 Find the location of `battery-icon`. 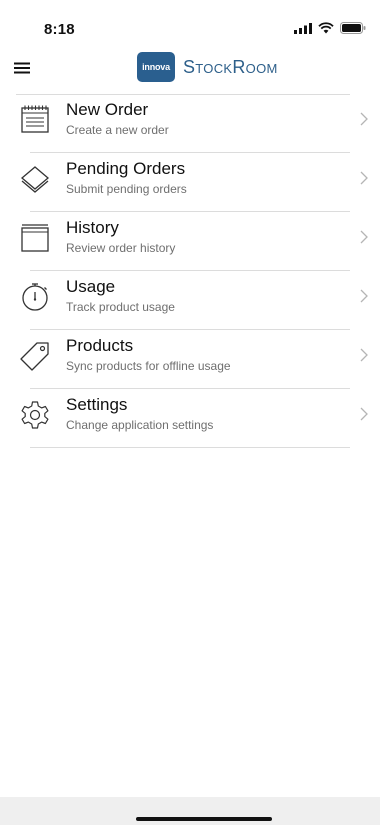

battery-icon is located at coordinates (353, 28).